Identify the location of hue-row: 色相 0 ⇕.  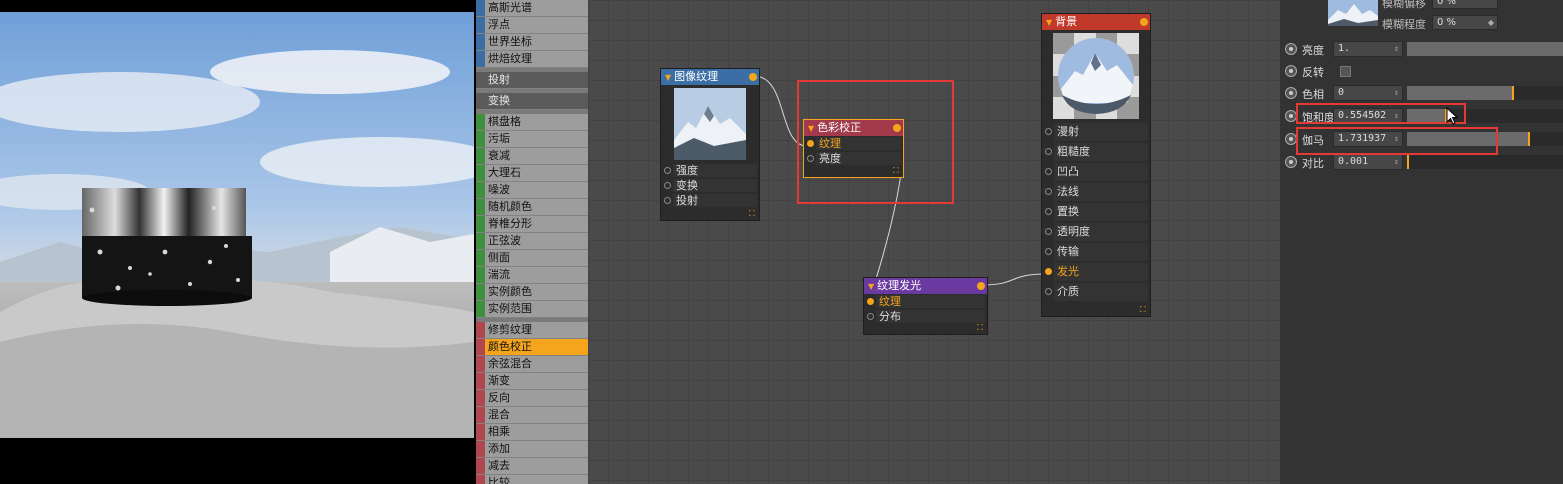
(1421, 93).